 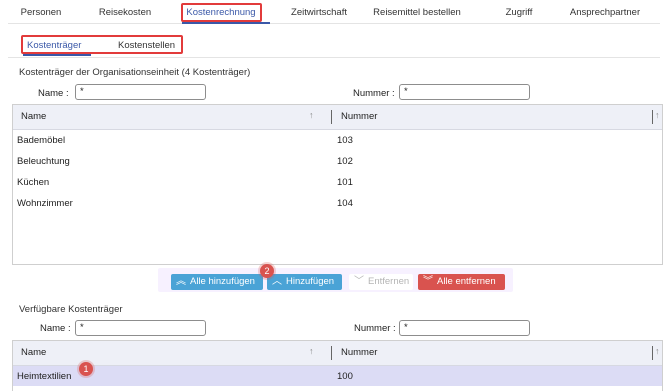 I want to click on tab-reisemittel-bestellen: Reisemittel bestellen, so click(x=417, y=13).